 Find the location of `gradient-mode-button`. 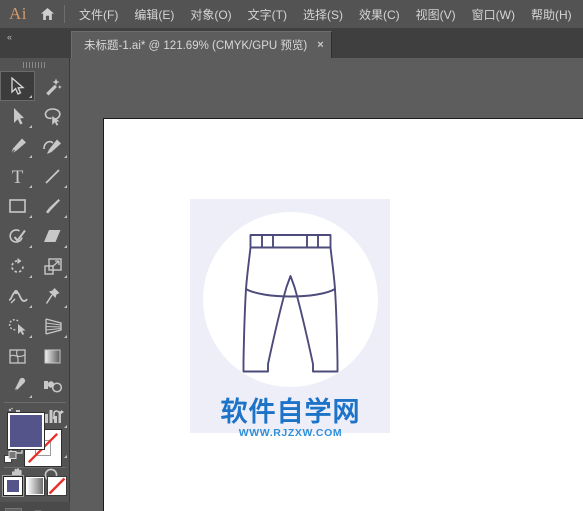

gradient-mode-button is located at coordinates (35, 486).